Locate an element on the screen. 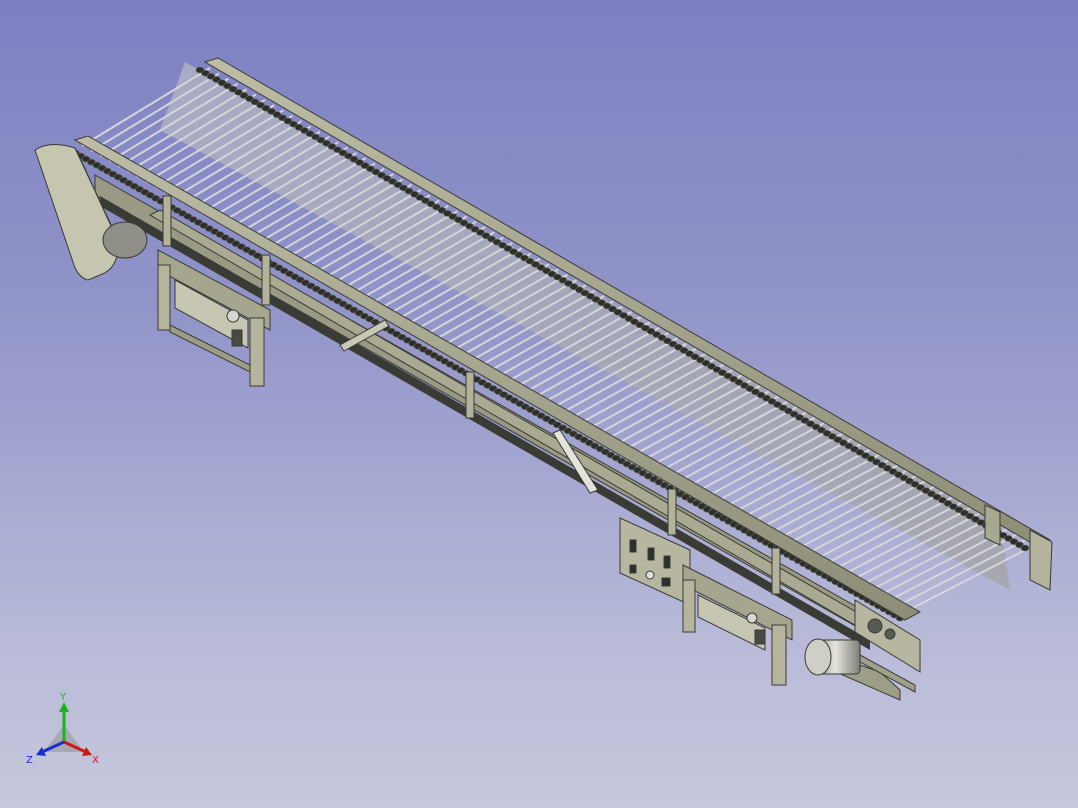  orientation-triad: Y X Z is located at coordinates (65, 730).